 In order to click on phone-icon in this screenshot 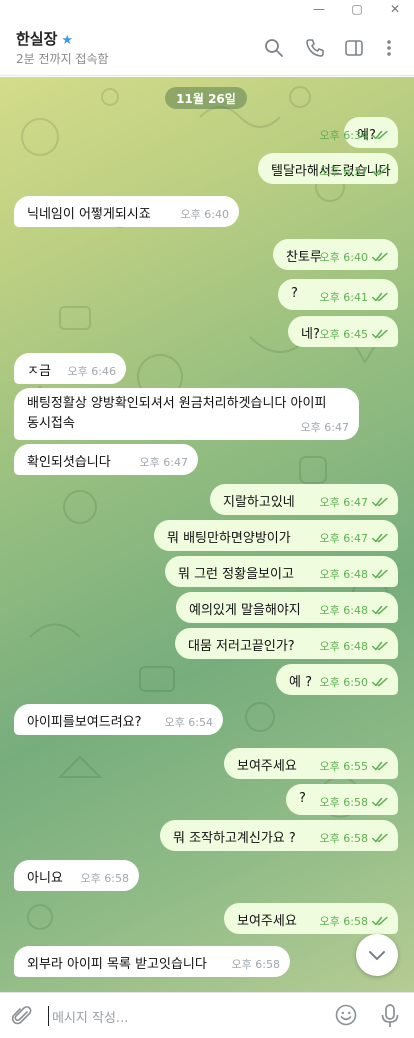, I will do `click(315, 48)`.